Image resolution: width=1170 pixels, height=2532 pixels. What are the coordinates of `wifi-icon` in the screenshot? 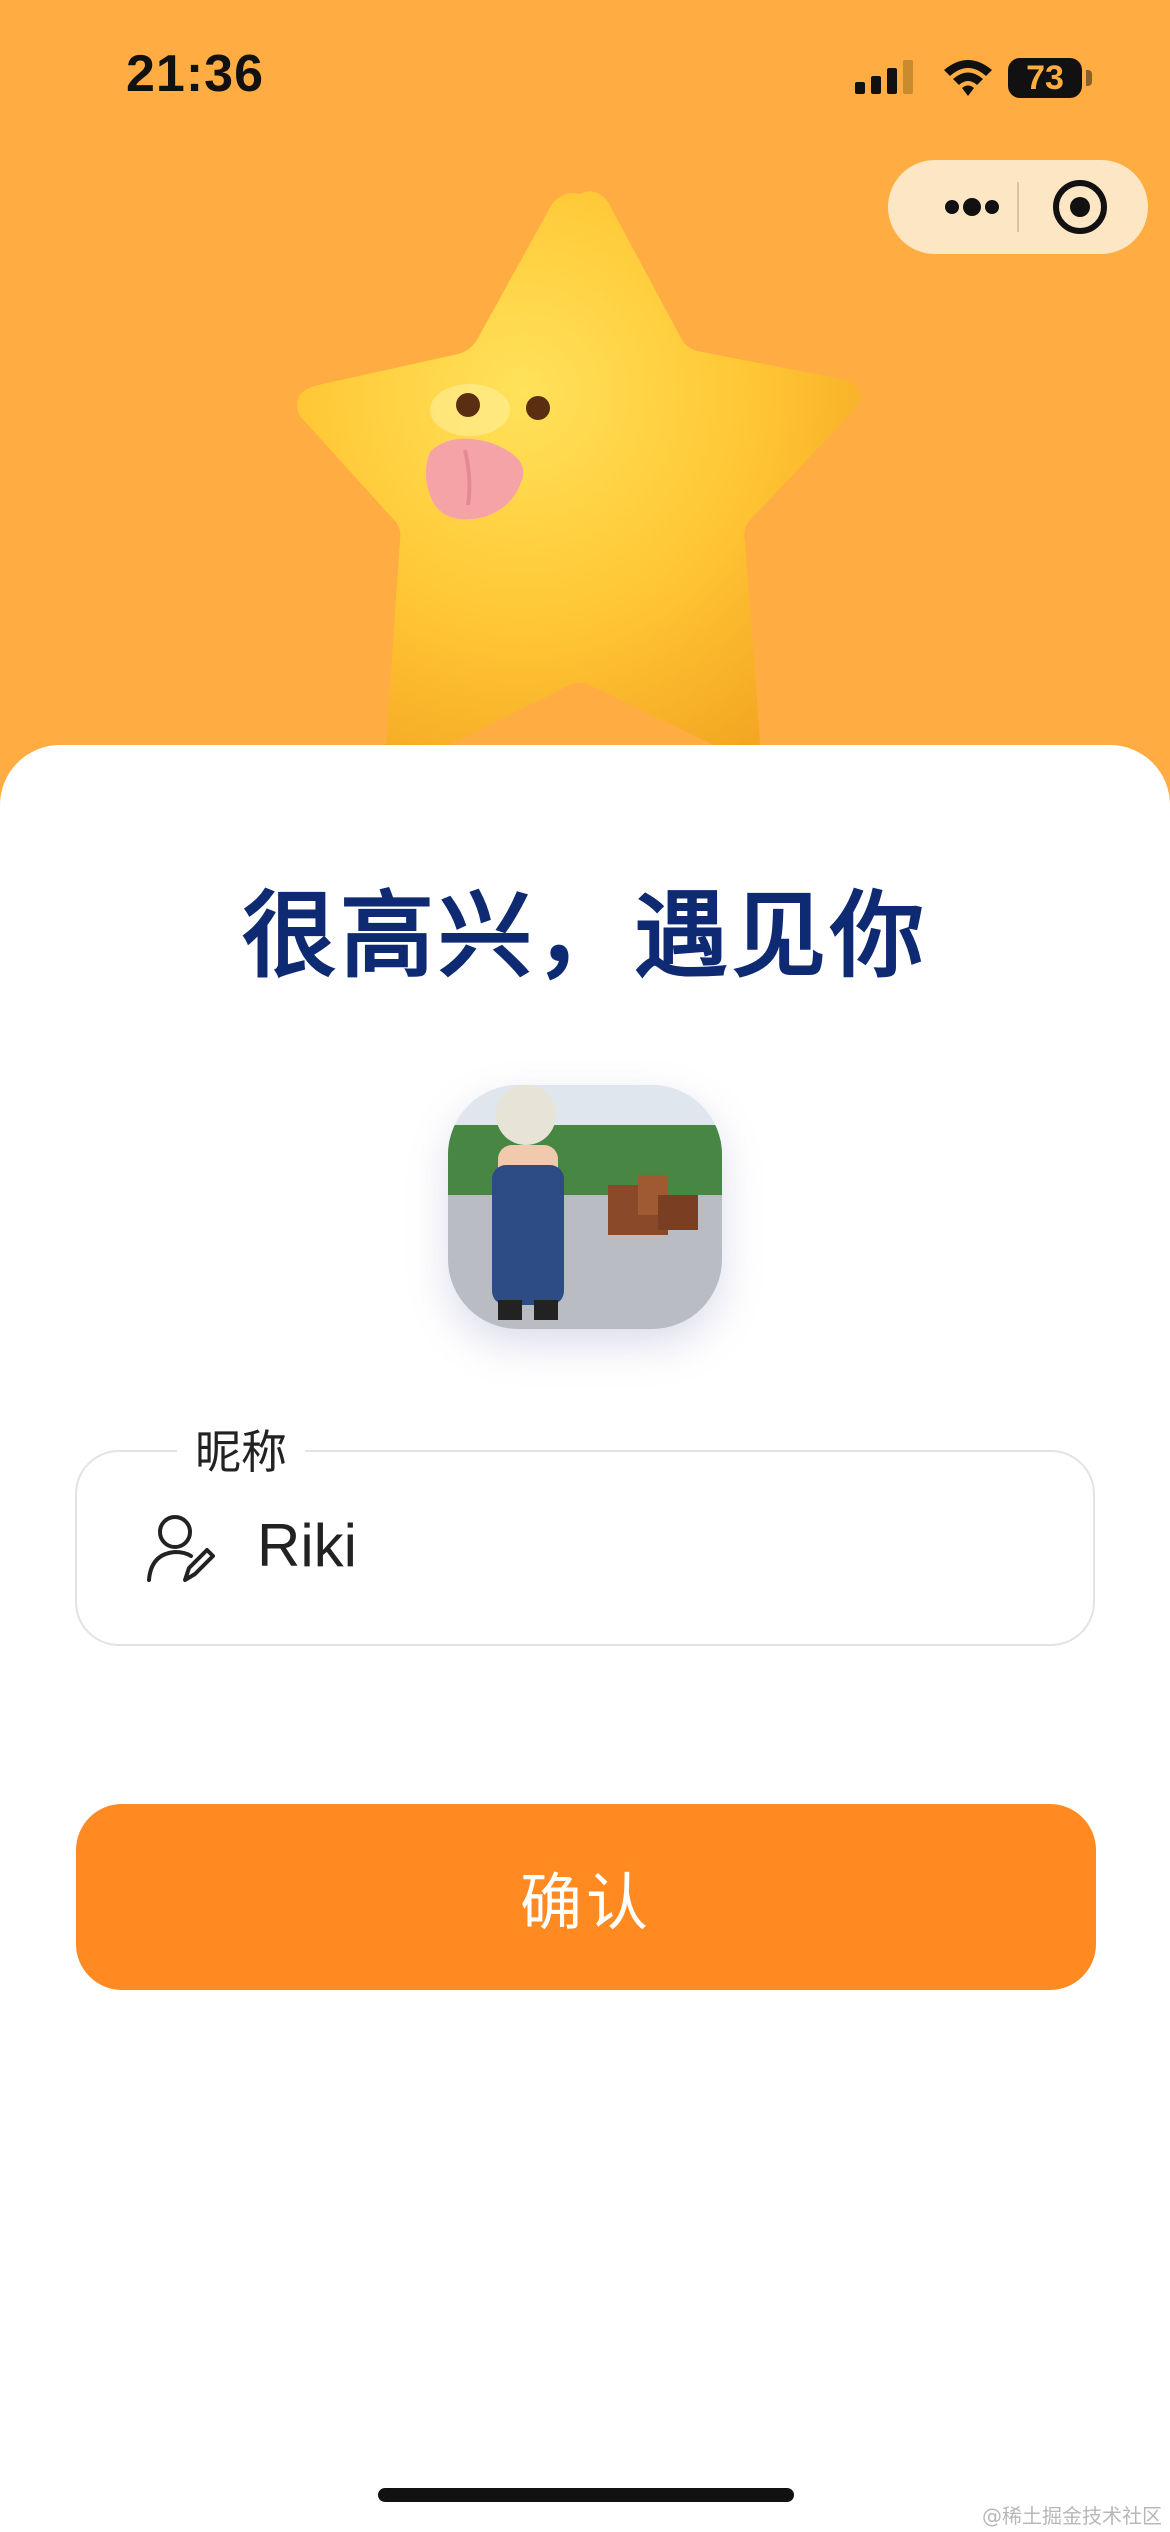 It's located at (968, 78).